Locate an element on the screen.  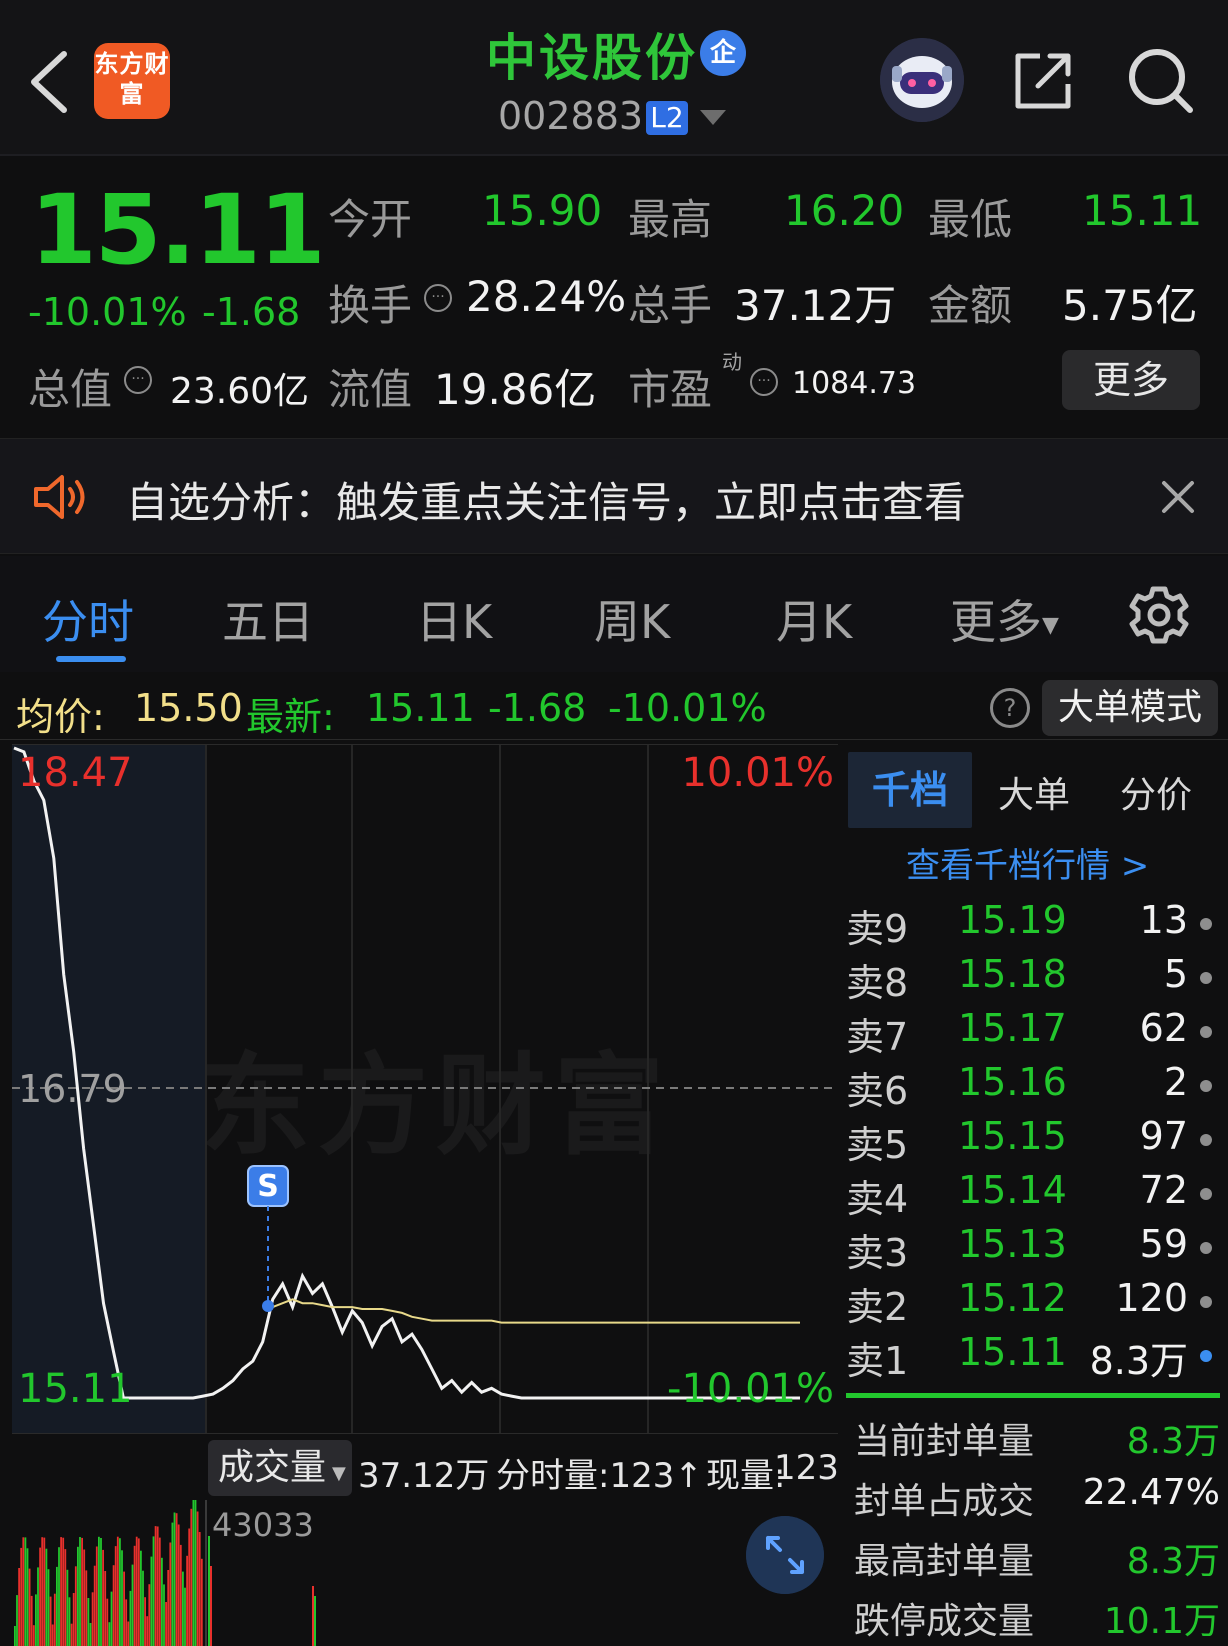
close-icon is located at coordinates (1178, 497).